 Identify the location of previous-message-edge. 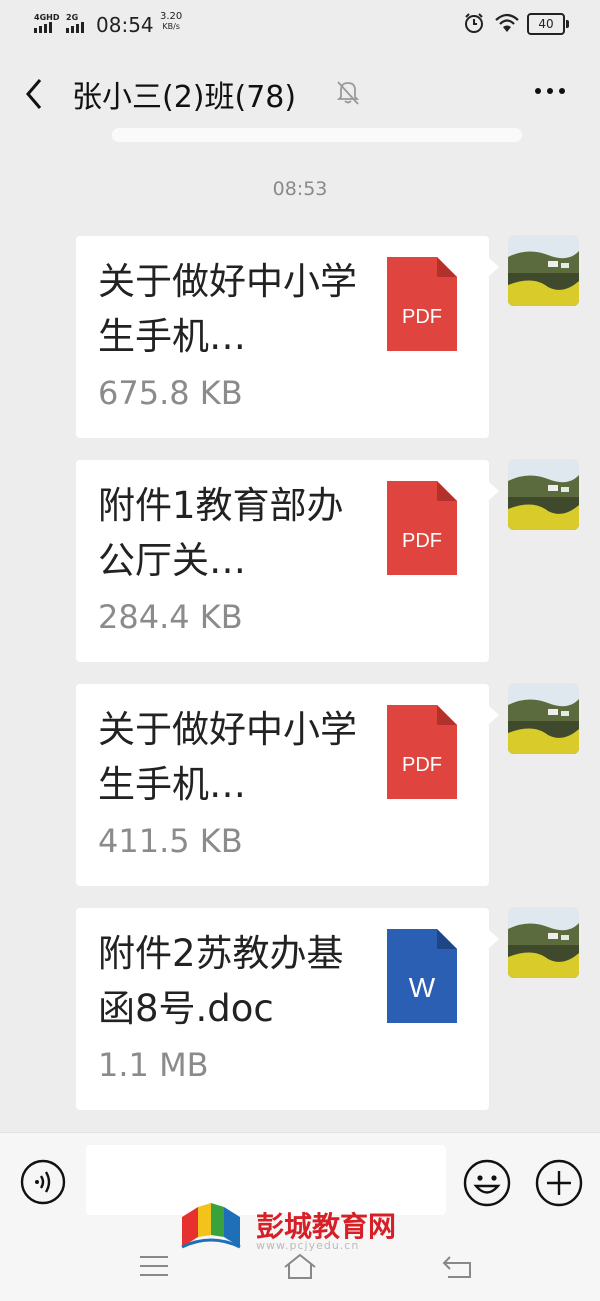
(317, 135).